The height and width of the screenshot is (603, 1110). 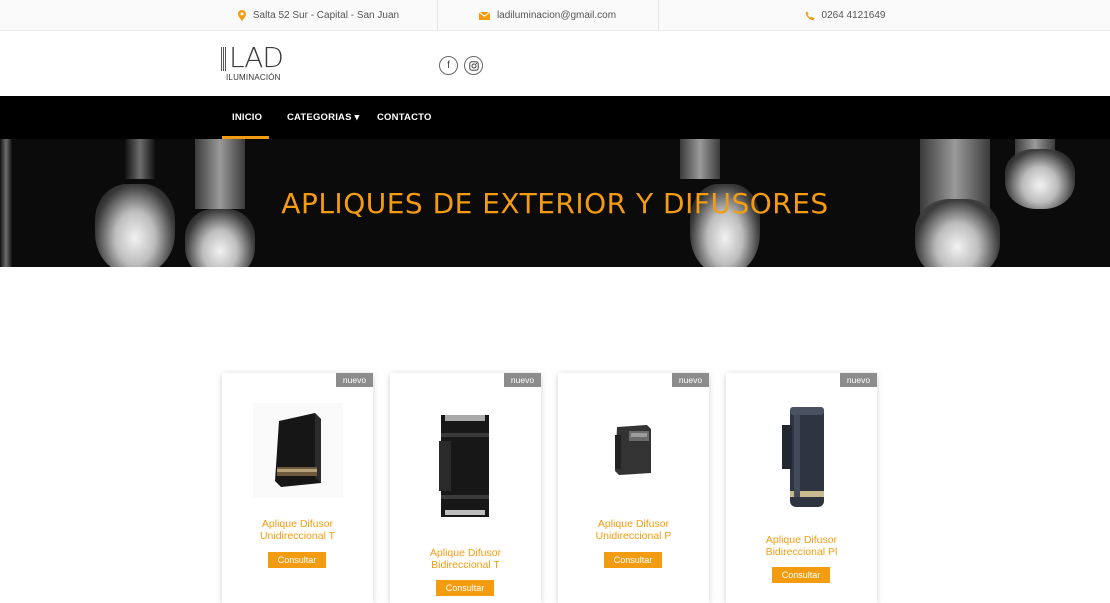 I want to click on product-title-line: Unidireccional T, so click(x=297, y=536).